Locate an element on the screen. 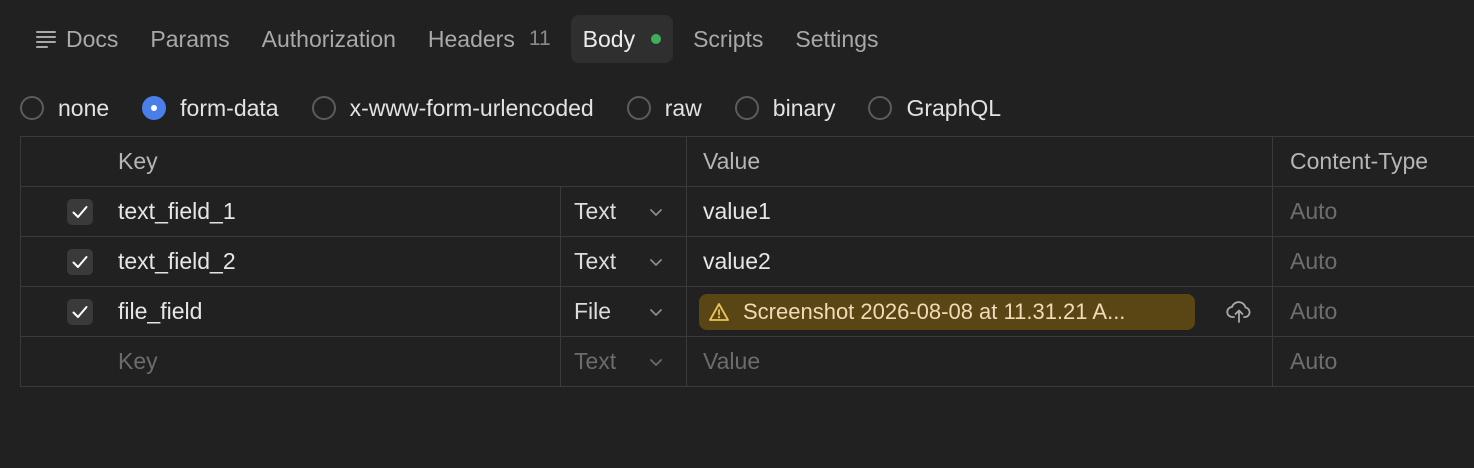 The image size is (1474, 468). value-input: value1 is located at coordinates (980, 211).